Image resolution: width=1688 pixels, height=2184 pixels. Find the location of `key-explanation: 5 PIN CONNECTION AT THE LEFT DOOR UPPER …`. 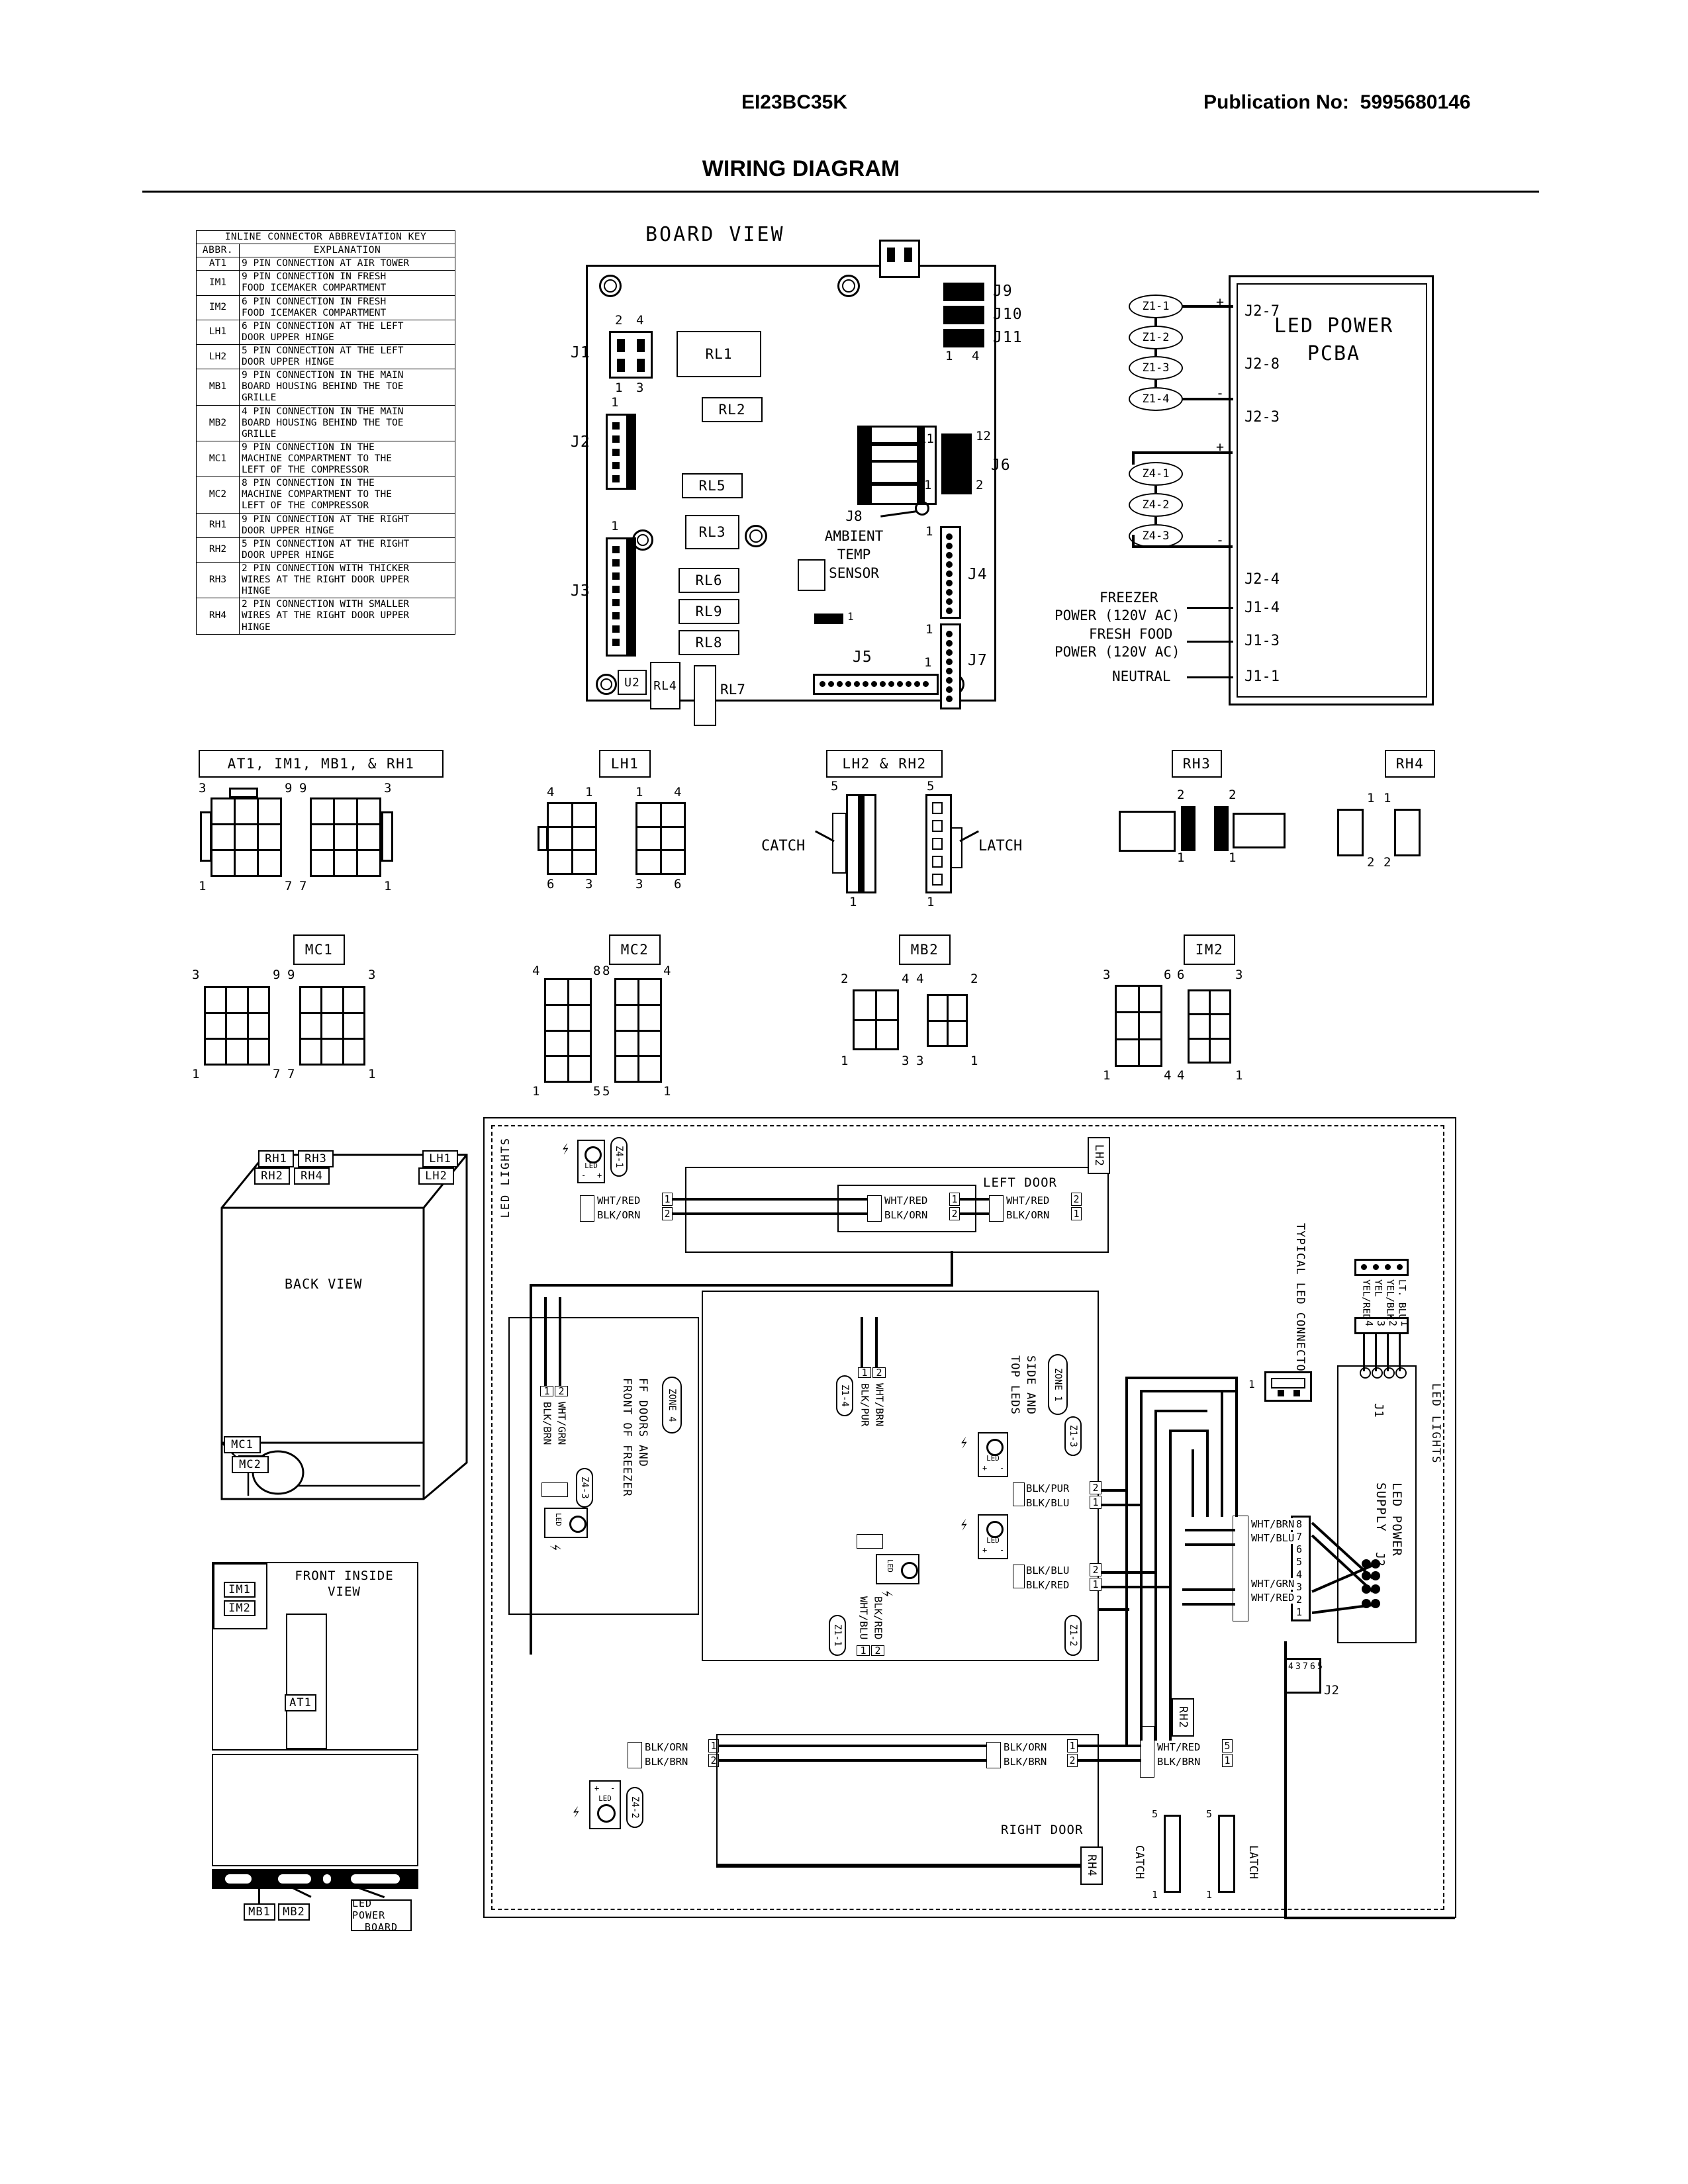

key-explanation: 5 PIN CONNECTION AT THE LEFT DOOR UPPER … is located at coordinates (347, 356).